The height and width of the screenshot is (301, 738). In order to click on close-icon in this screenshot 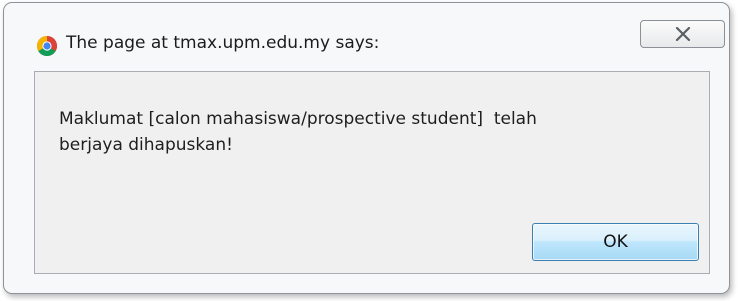, I will do `click(682, 34)`.